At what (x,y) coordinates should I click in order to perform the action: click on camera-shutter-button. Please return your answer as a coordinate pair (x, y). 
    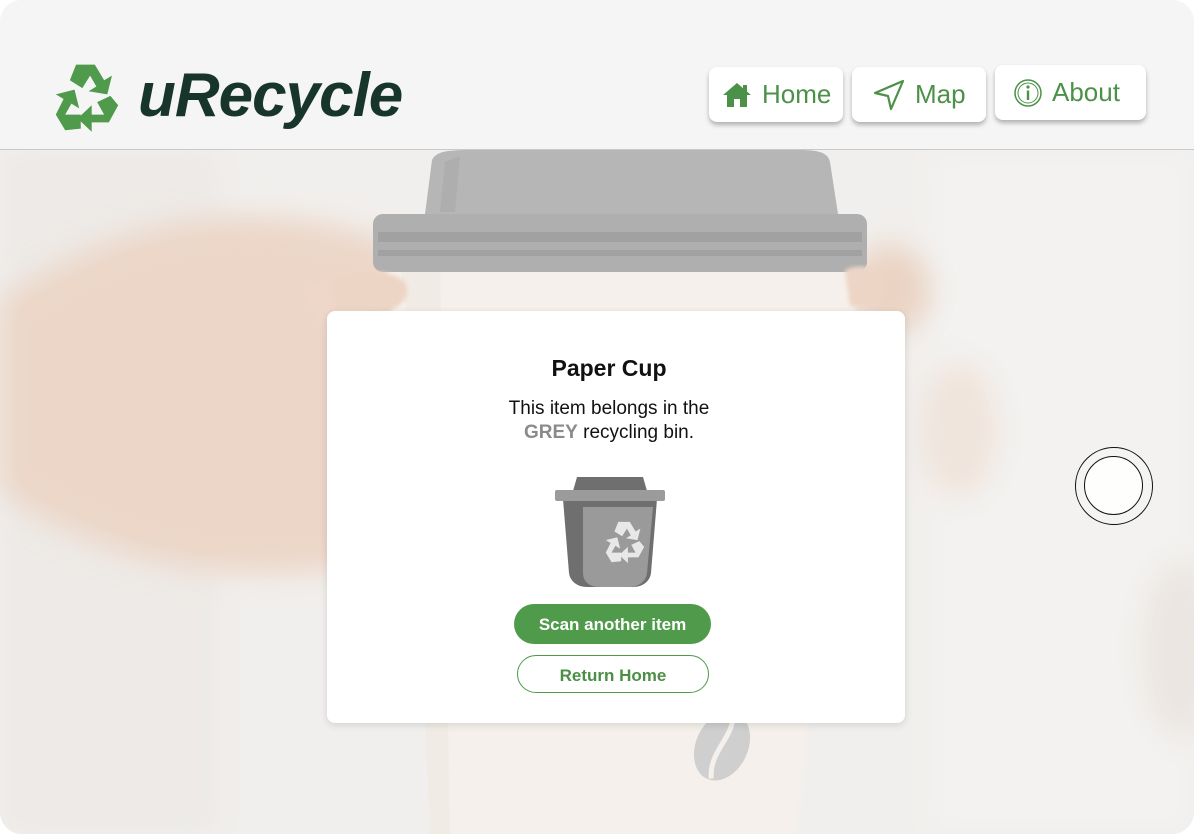
    Looking at the image, I should click on (1114, 486).